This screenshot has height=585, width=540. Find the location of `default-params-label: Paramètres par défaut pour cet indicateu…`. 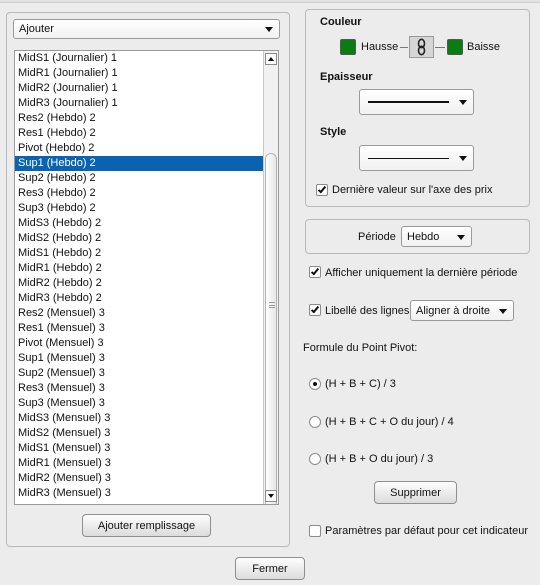

default-params-label: Paramètres par défaut pour cet indicateu… is located at coordinates (427, 531).